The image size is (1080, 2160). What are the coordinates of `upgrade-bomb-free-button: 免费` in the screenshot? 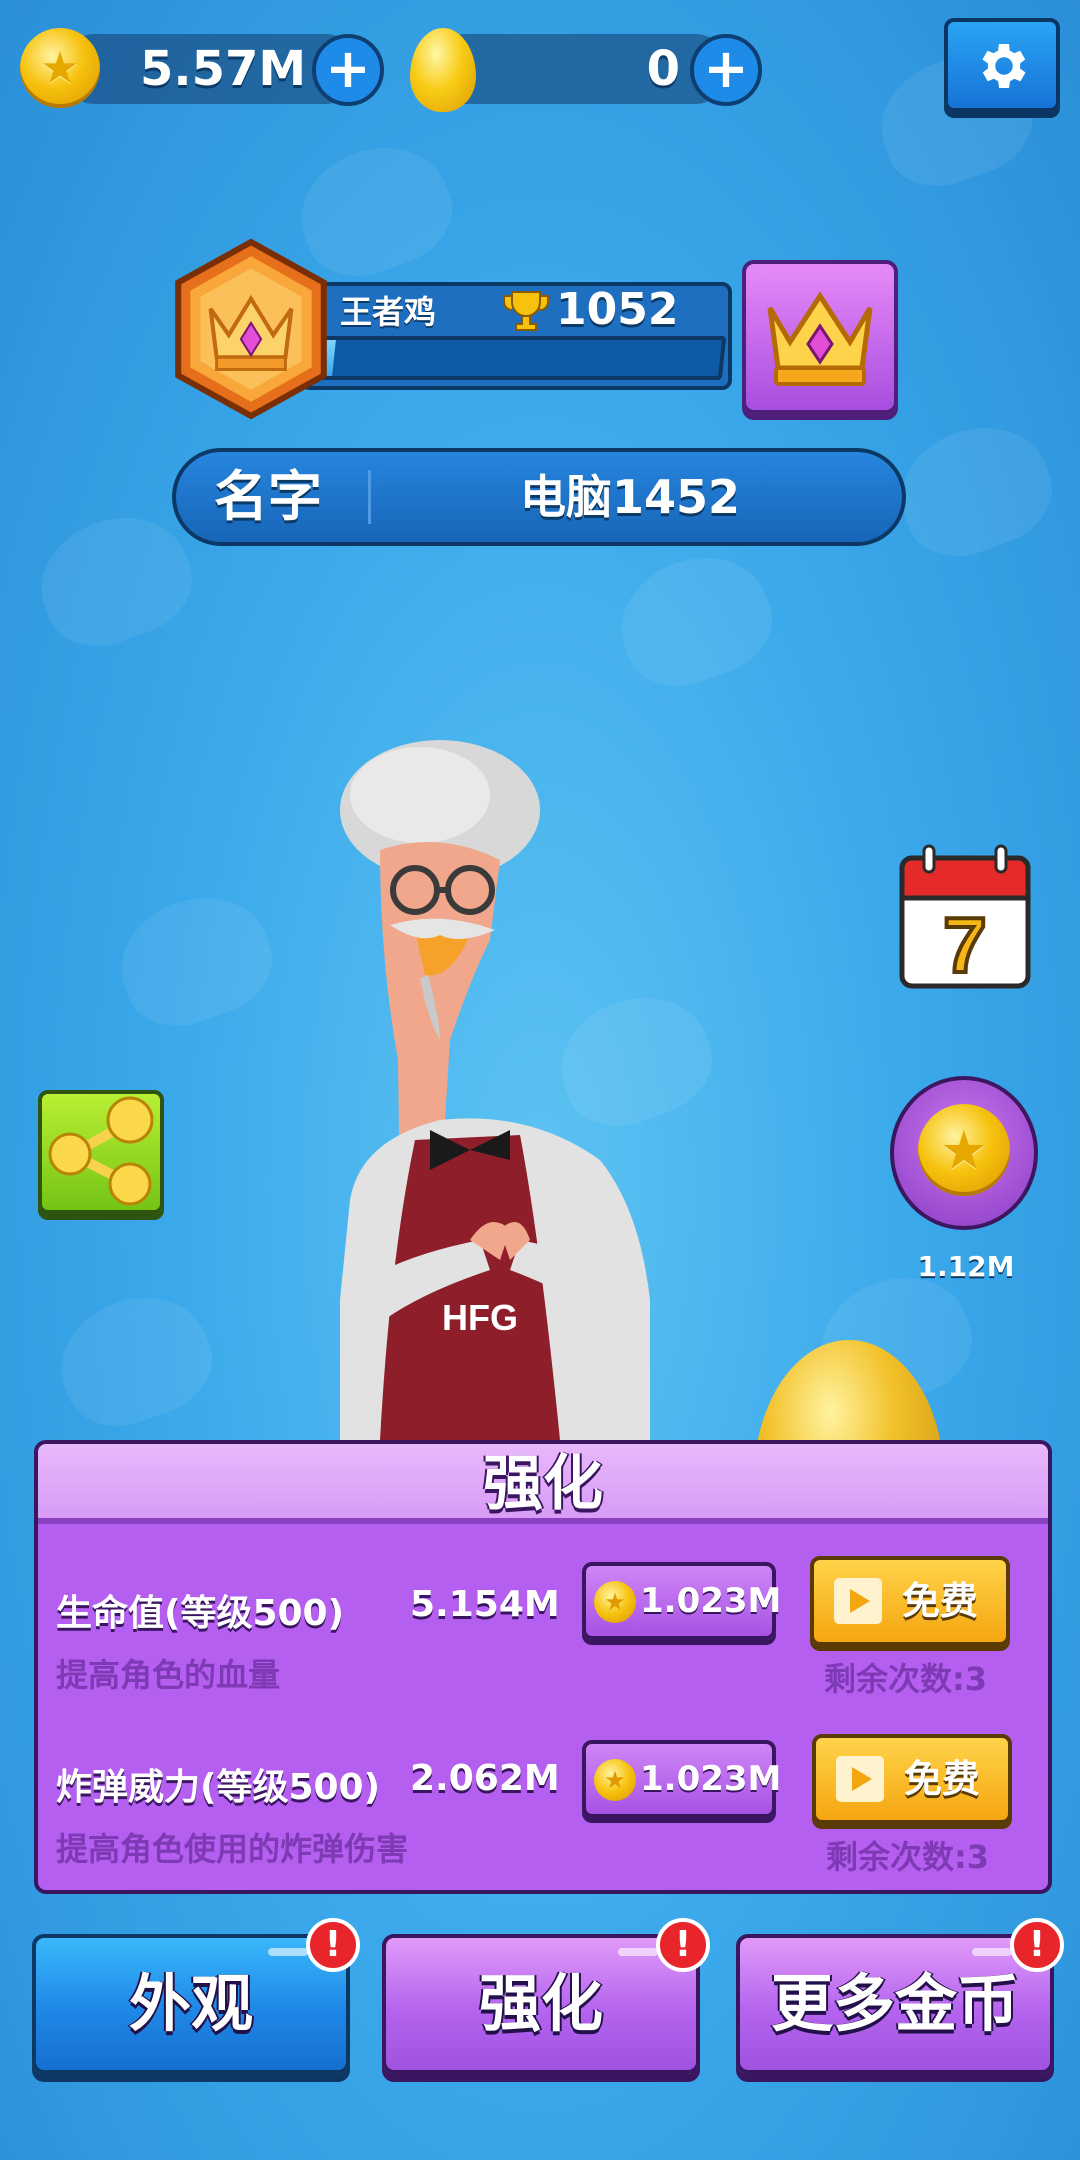 It's located at (912, 1779).